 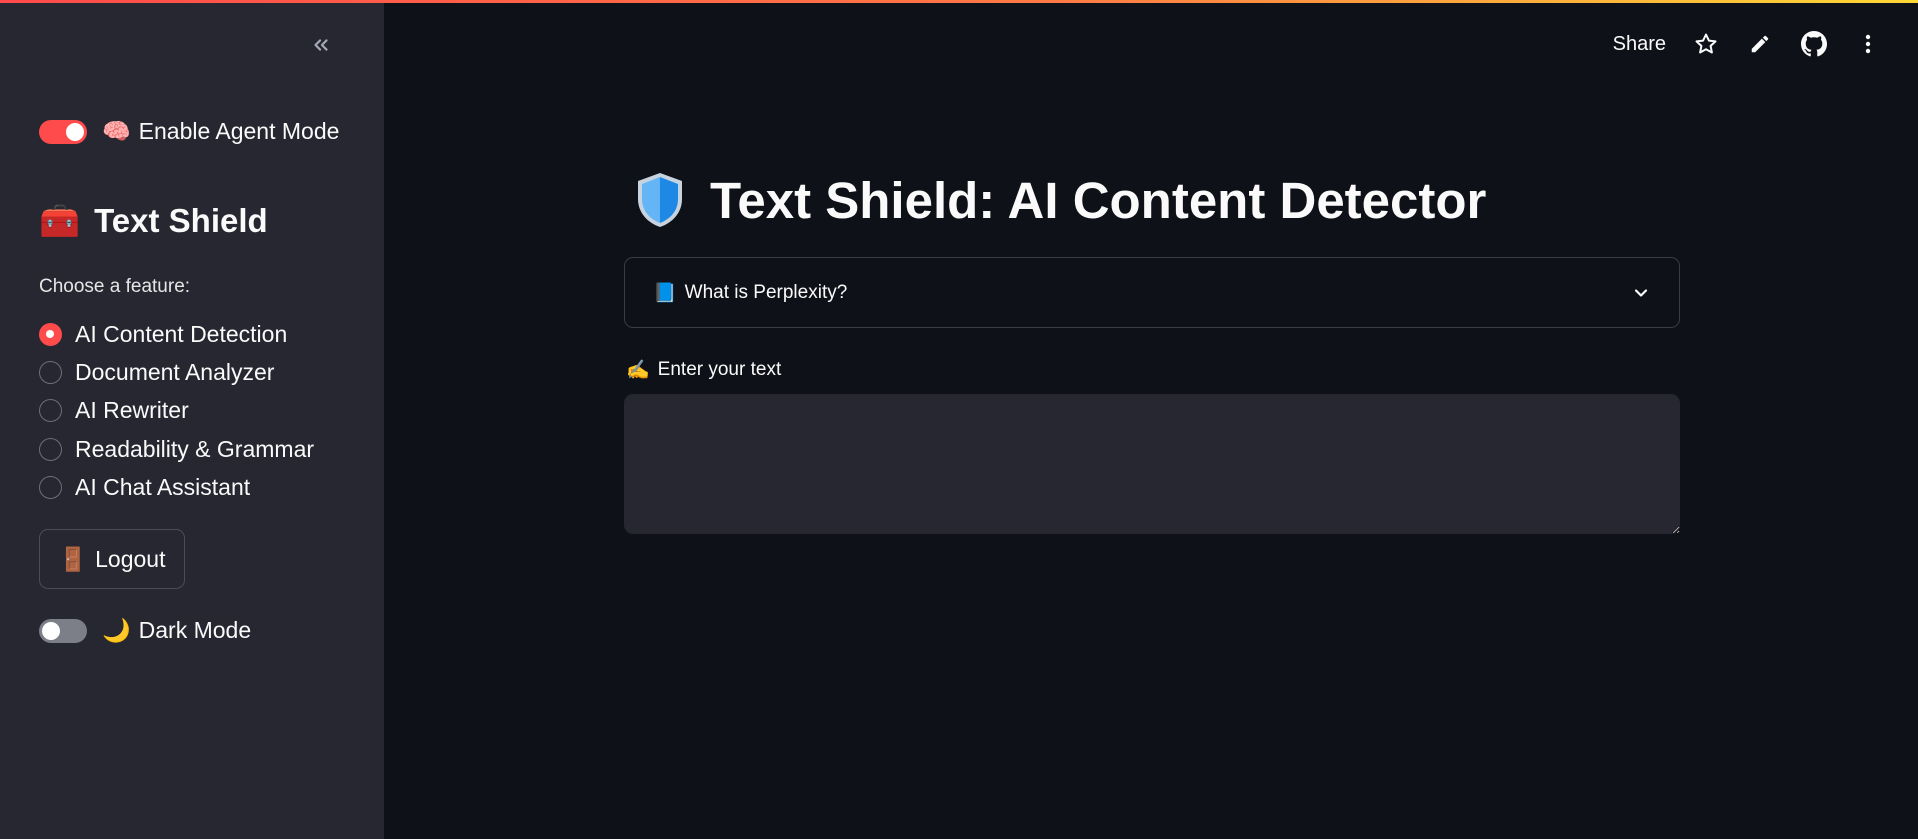 I want to click on agent-mode-text: Enable Agent Mode, so click(x=239, y=131).